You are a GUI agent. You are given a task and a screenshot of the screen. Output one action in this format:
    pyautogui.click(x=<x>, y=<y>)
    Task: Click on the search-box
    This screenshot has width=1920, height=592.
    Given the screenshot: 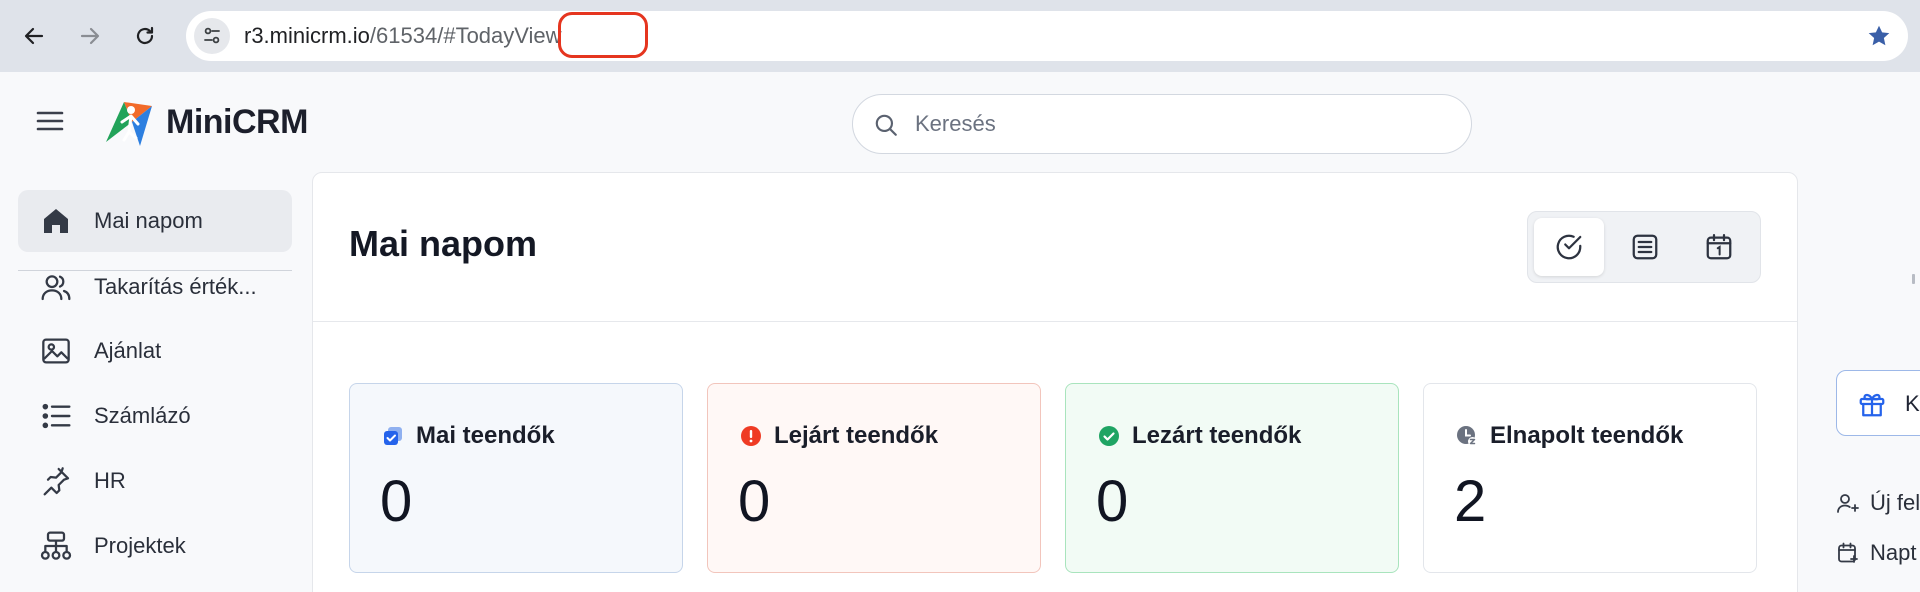 What is the action you would take?
    pyautogui.click(x=1162, y=124)
    